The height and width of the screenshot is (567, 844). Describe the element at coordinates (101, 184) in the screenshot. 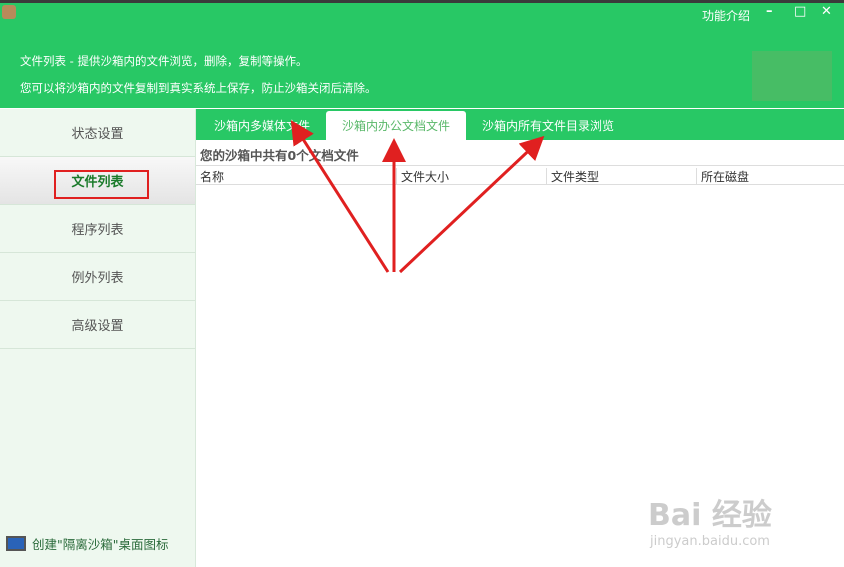

I see `highlight-box` at that location.